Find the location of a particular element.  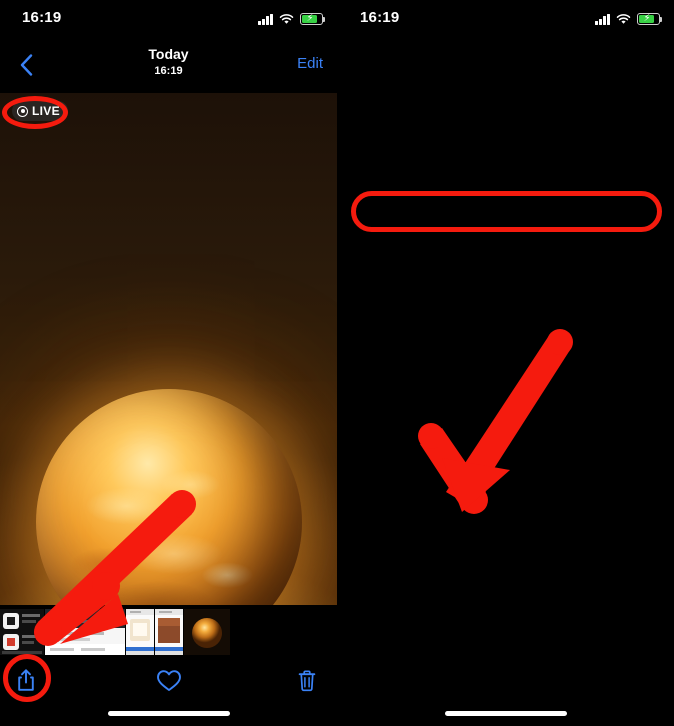

list-item-selected is located at coordinates (207, 632).